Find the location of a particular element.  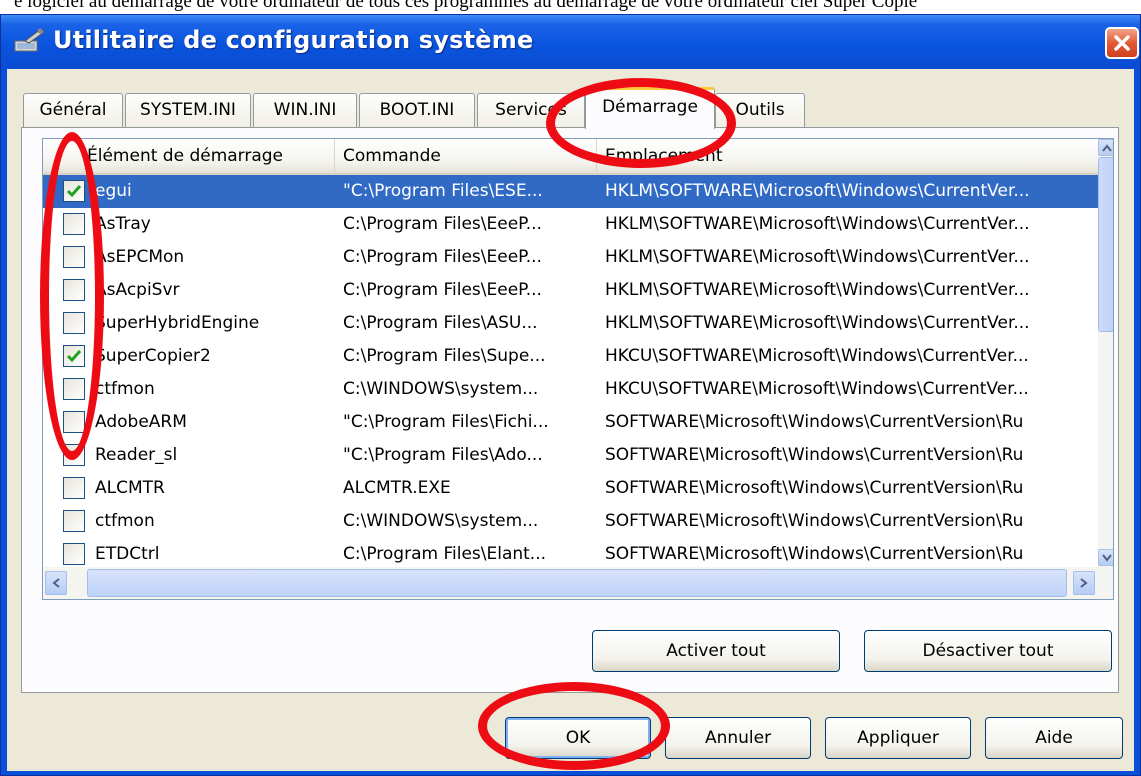

cell-item: AsTray is located at coordinates (123, 224).